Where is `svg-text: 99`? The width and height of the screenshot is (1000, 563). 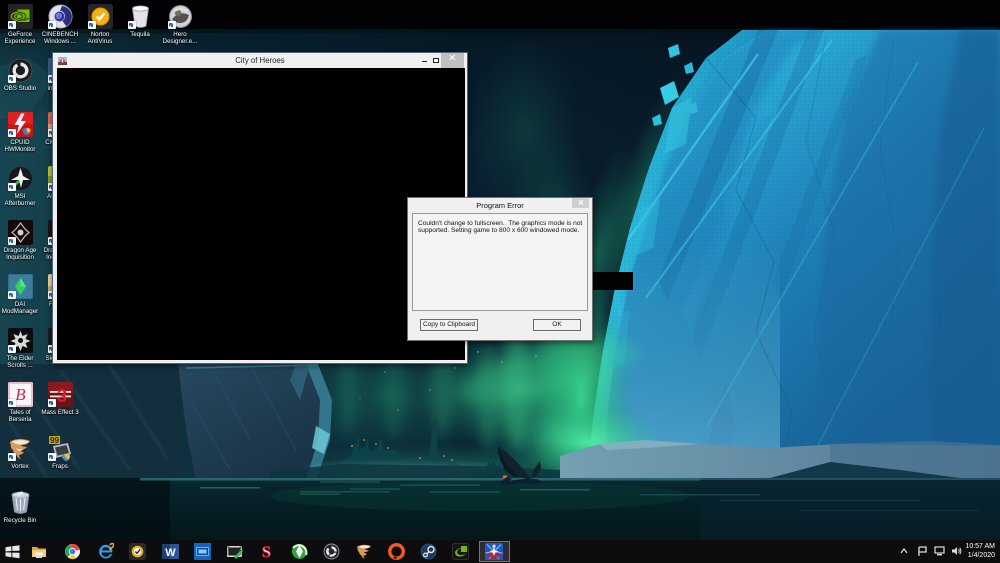 svg-text: 99 is located at coordinates (54, 440).